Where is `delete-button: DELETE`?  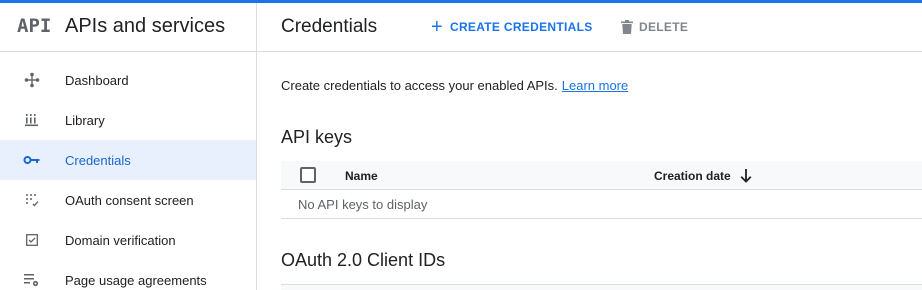 delete-button: DELETE is located at coordinates (654, 27).